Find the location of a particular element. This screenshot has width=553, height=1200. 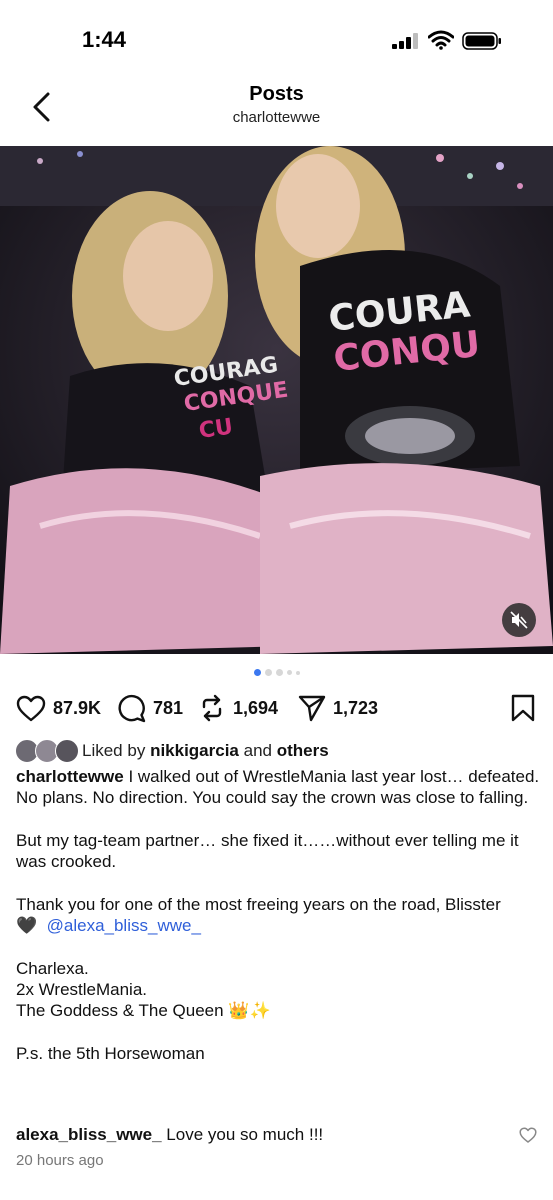

caption-username: charlottewwe is located at coordinates (70, 776).